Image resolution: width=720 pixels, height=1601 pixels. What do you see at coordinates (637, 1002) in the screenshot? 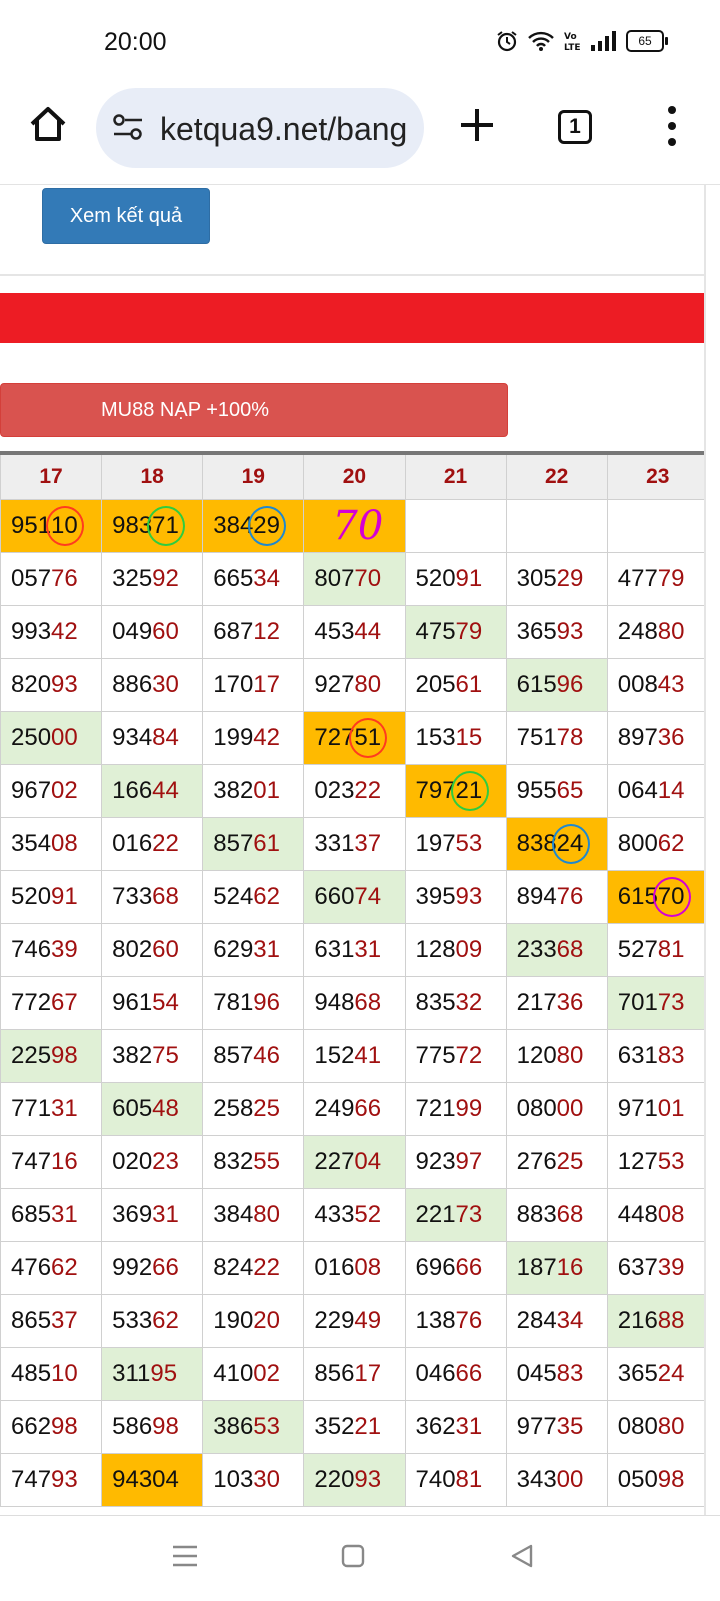
I see `cell-prefix-digits: 701` at bounding box center [637, 1002].